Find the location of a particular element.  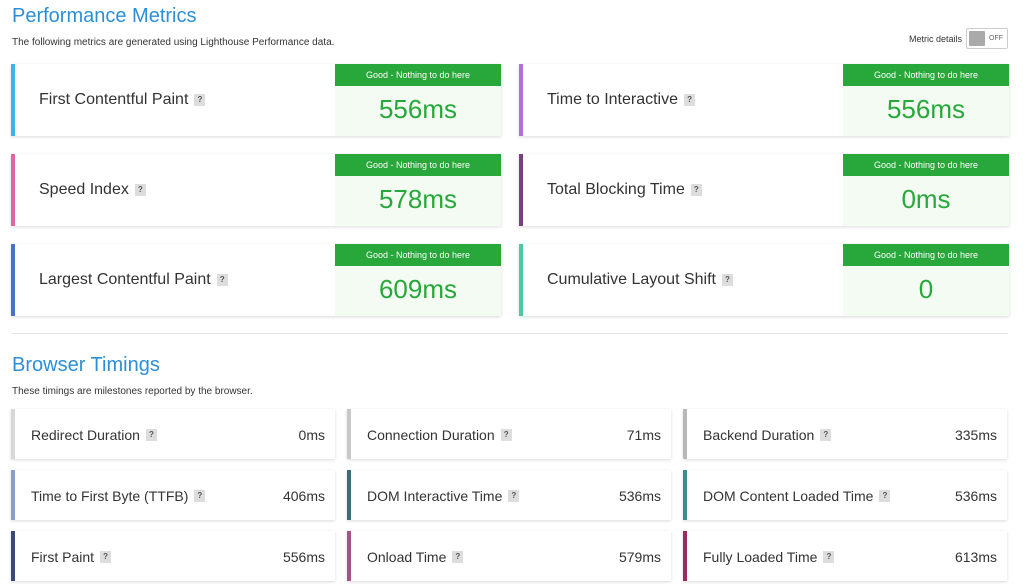

timing-card: DOM Content Loaded Time? 536ms is located at coordinates (845, 495).